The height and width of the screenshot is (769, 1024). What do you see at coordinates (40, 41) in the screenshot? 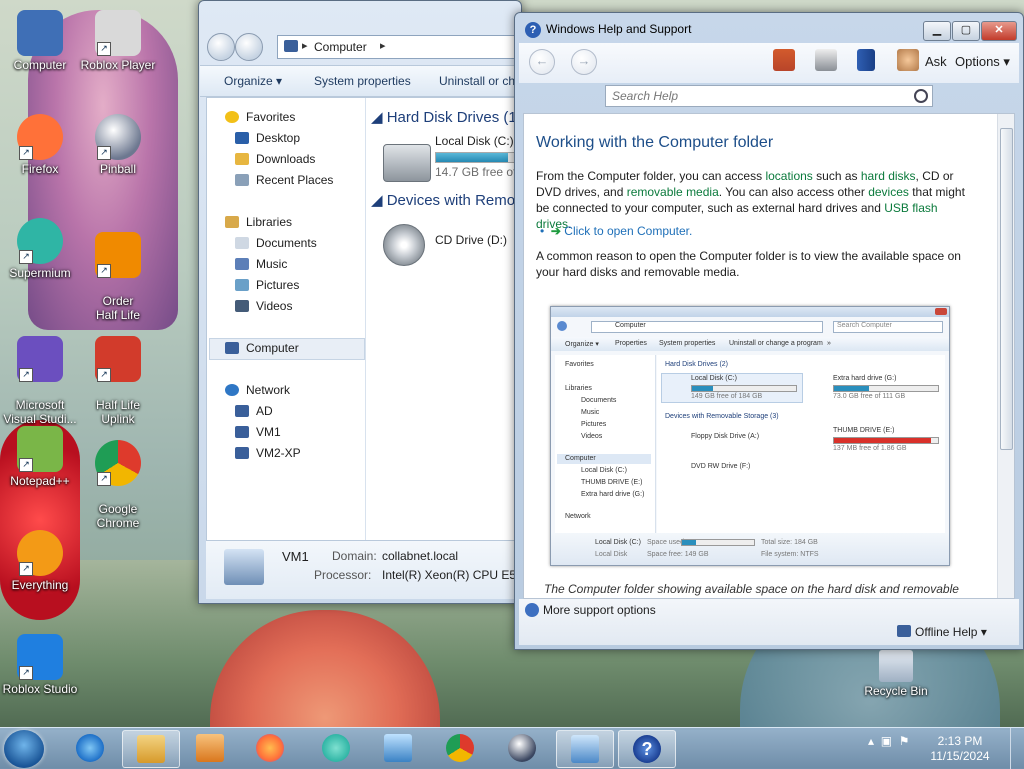
I see `desktop-icon-computer: Computer` at bounding box center [40, 41].